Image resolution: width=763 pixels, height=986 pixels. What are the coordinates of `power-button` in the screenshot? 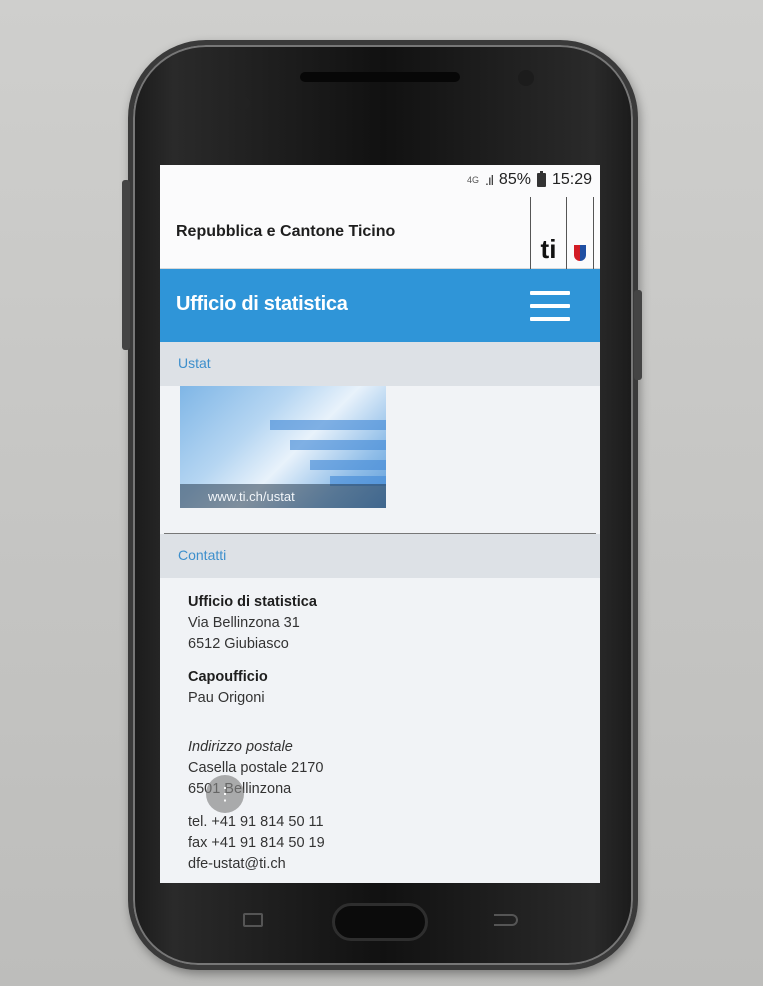 It's located at (638, 335).